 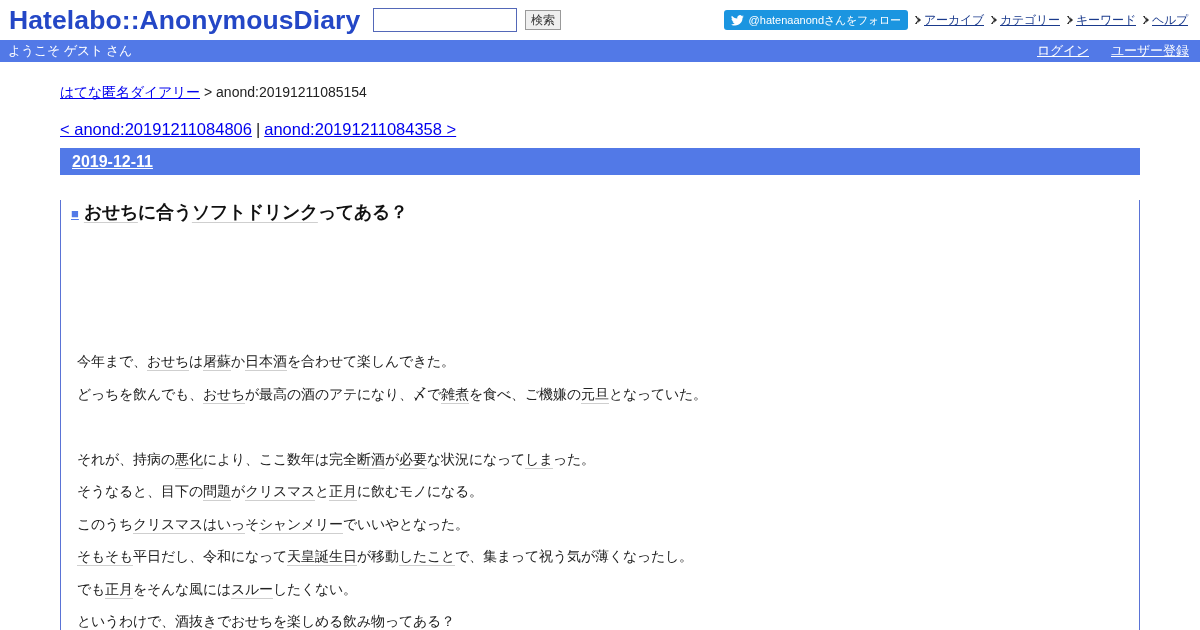 What do you see at coordinates (737, 20) in the screenshot?
I see `bird-icon` at bounding box center [737, 20].